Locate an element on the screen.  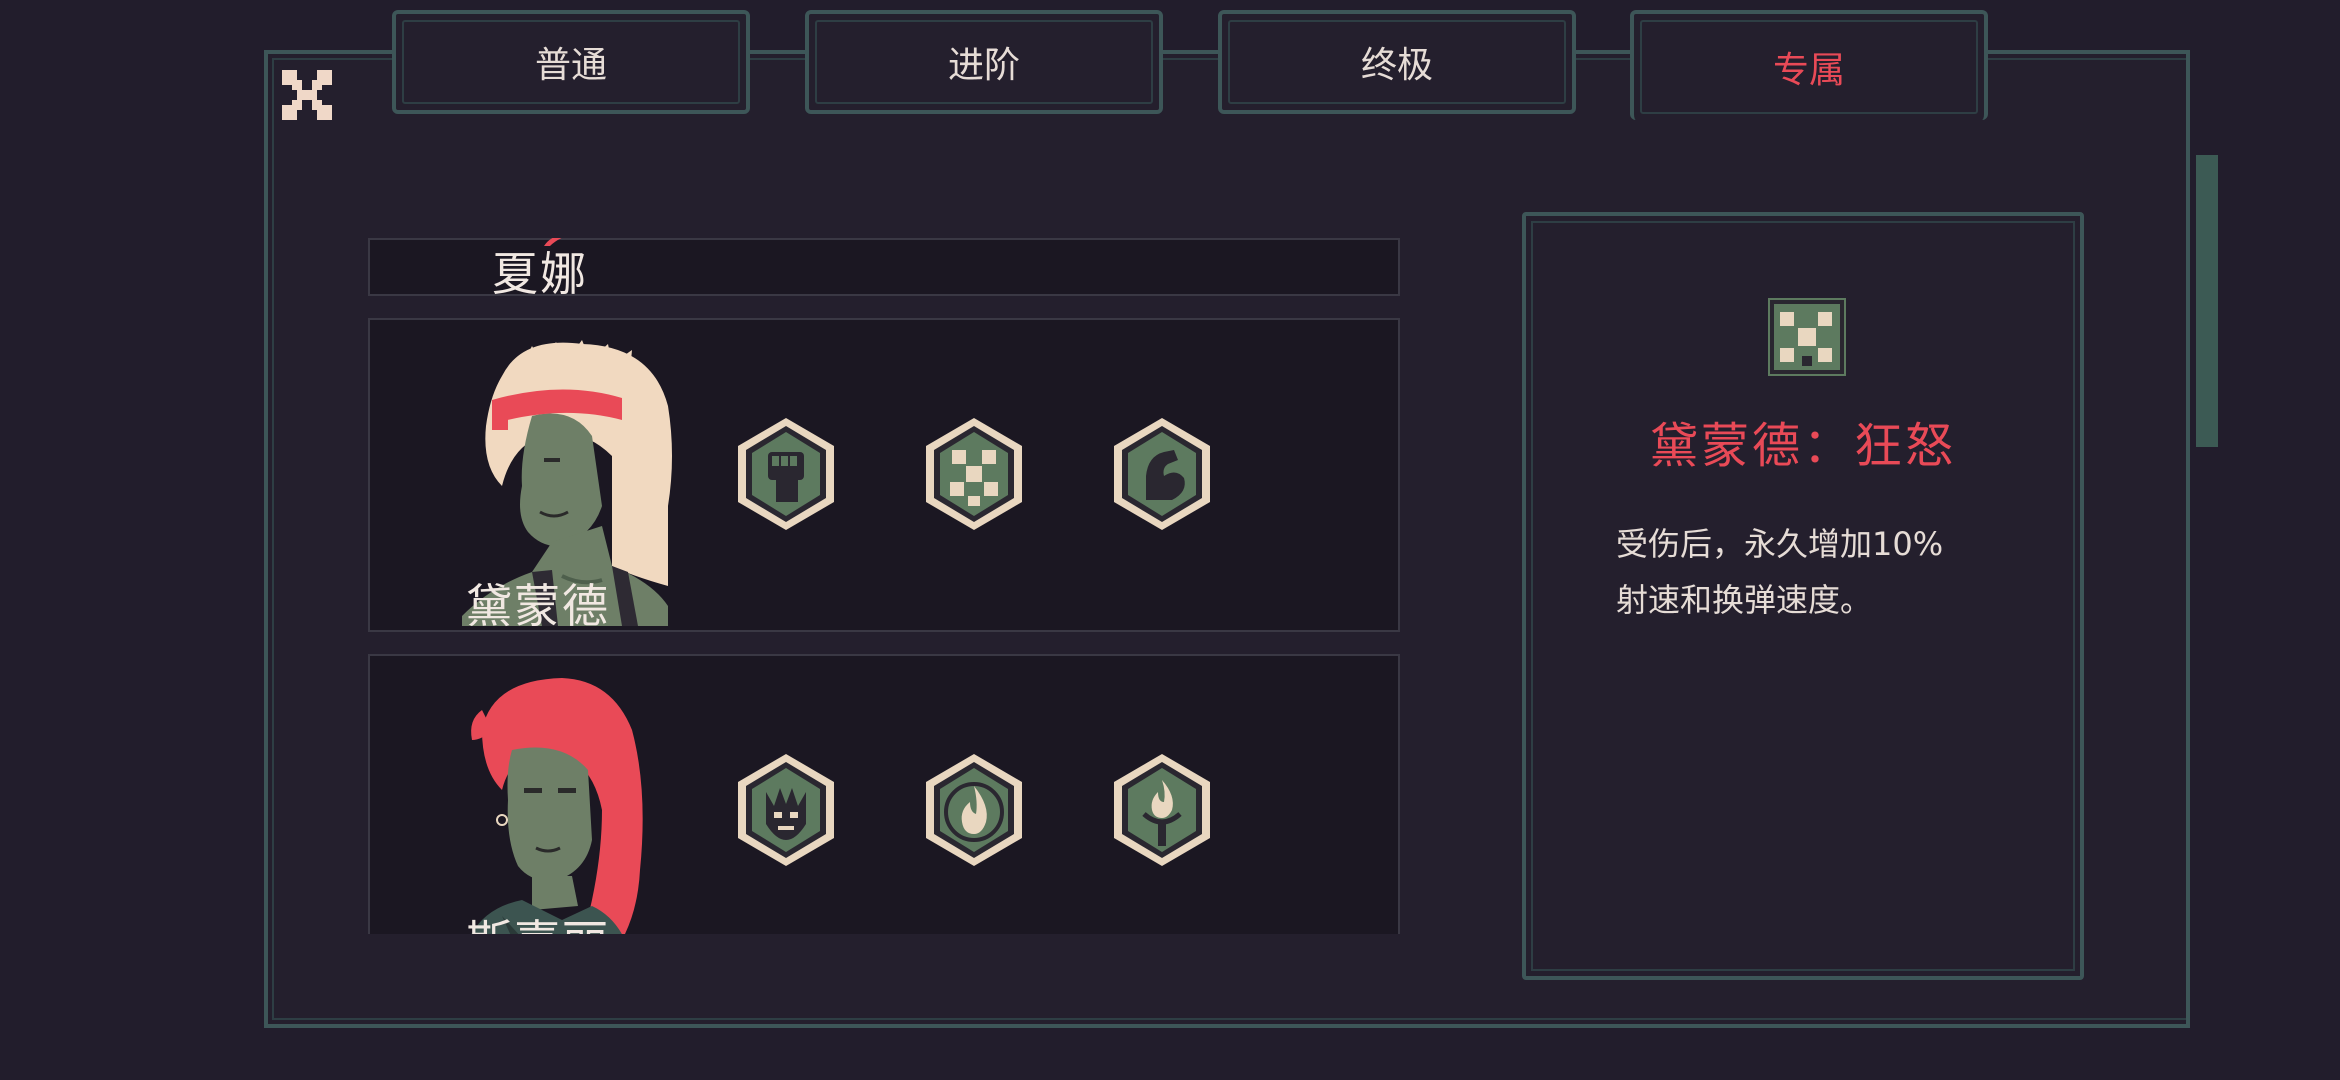
tab-exclusive-label: 专属 is located at coordinates (1808, 70).